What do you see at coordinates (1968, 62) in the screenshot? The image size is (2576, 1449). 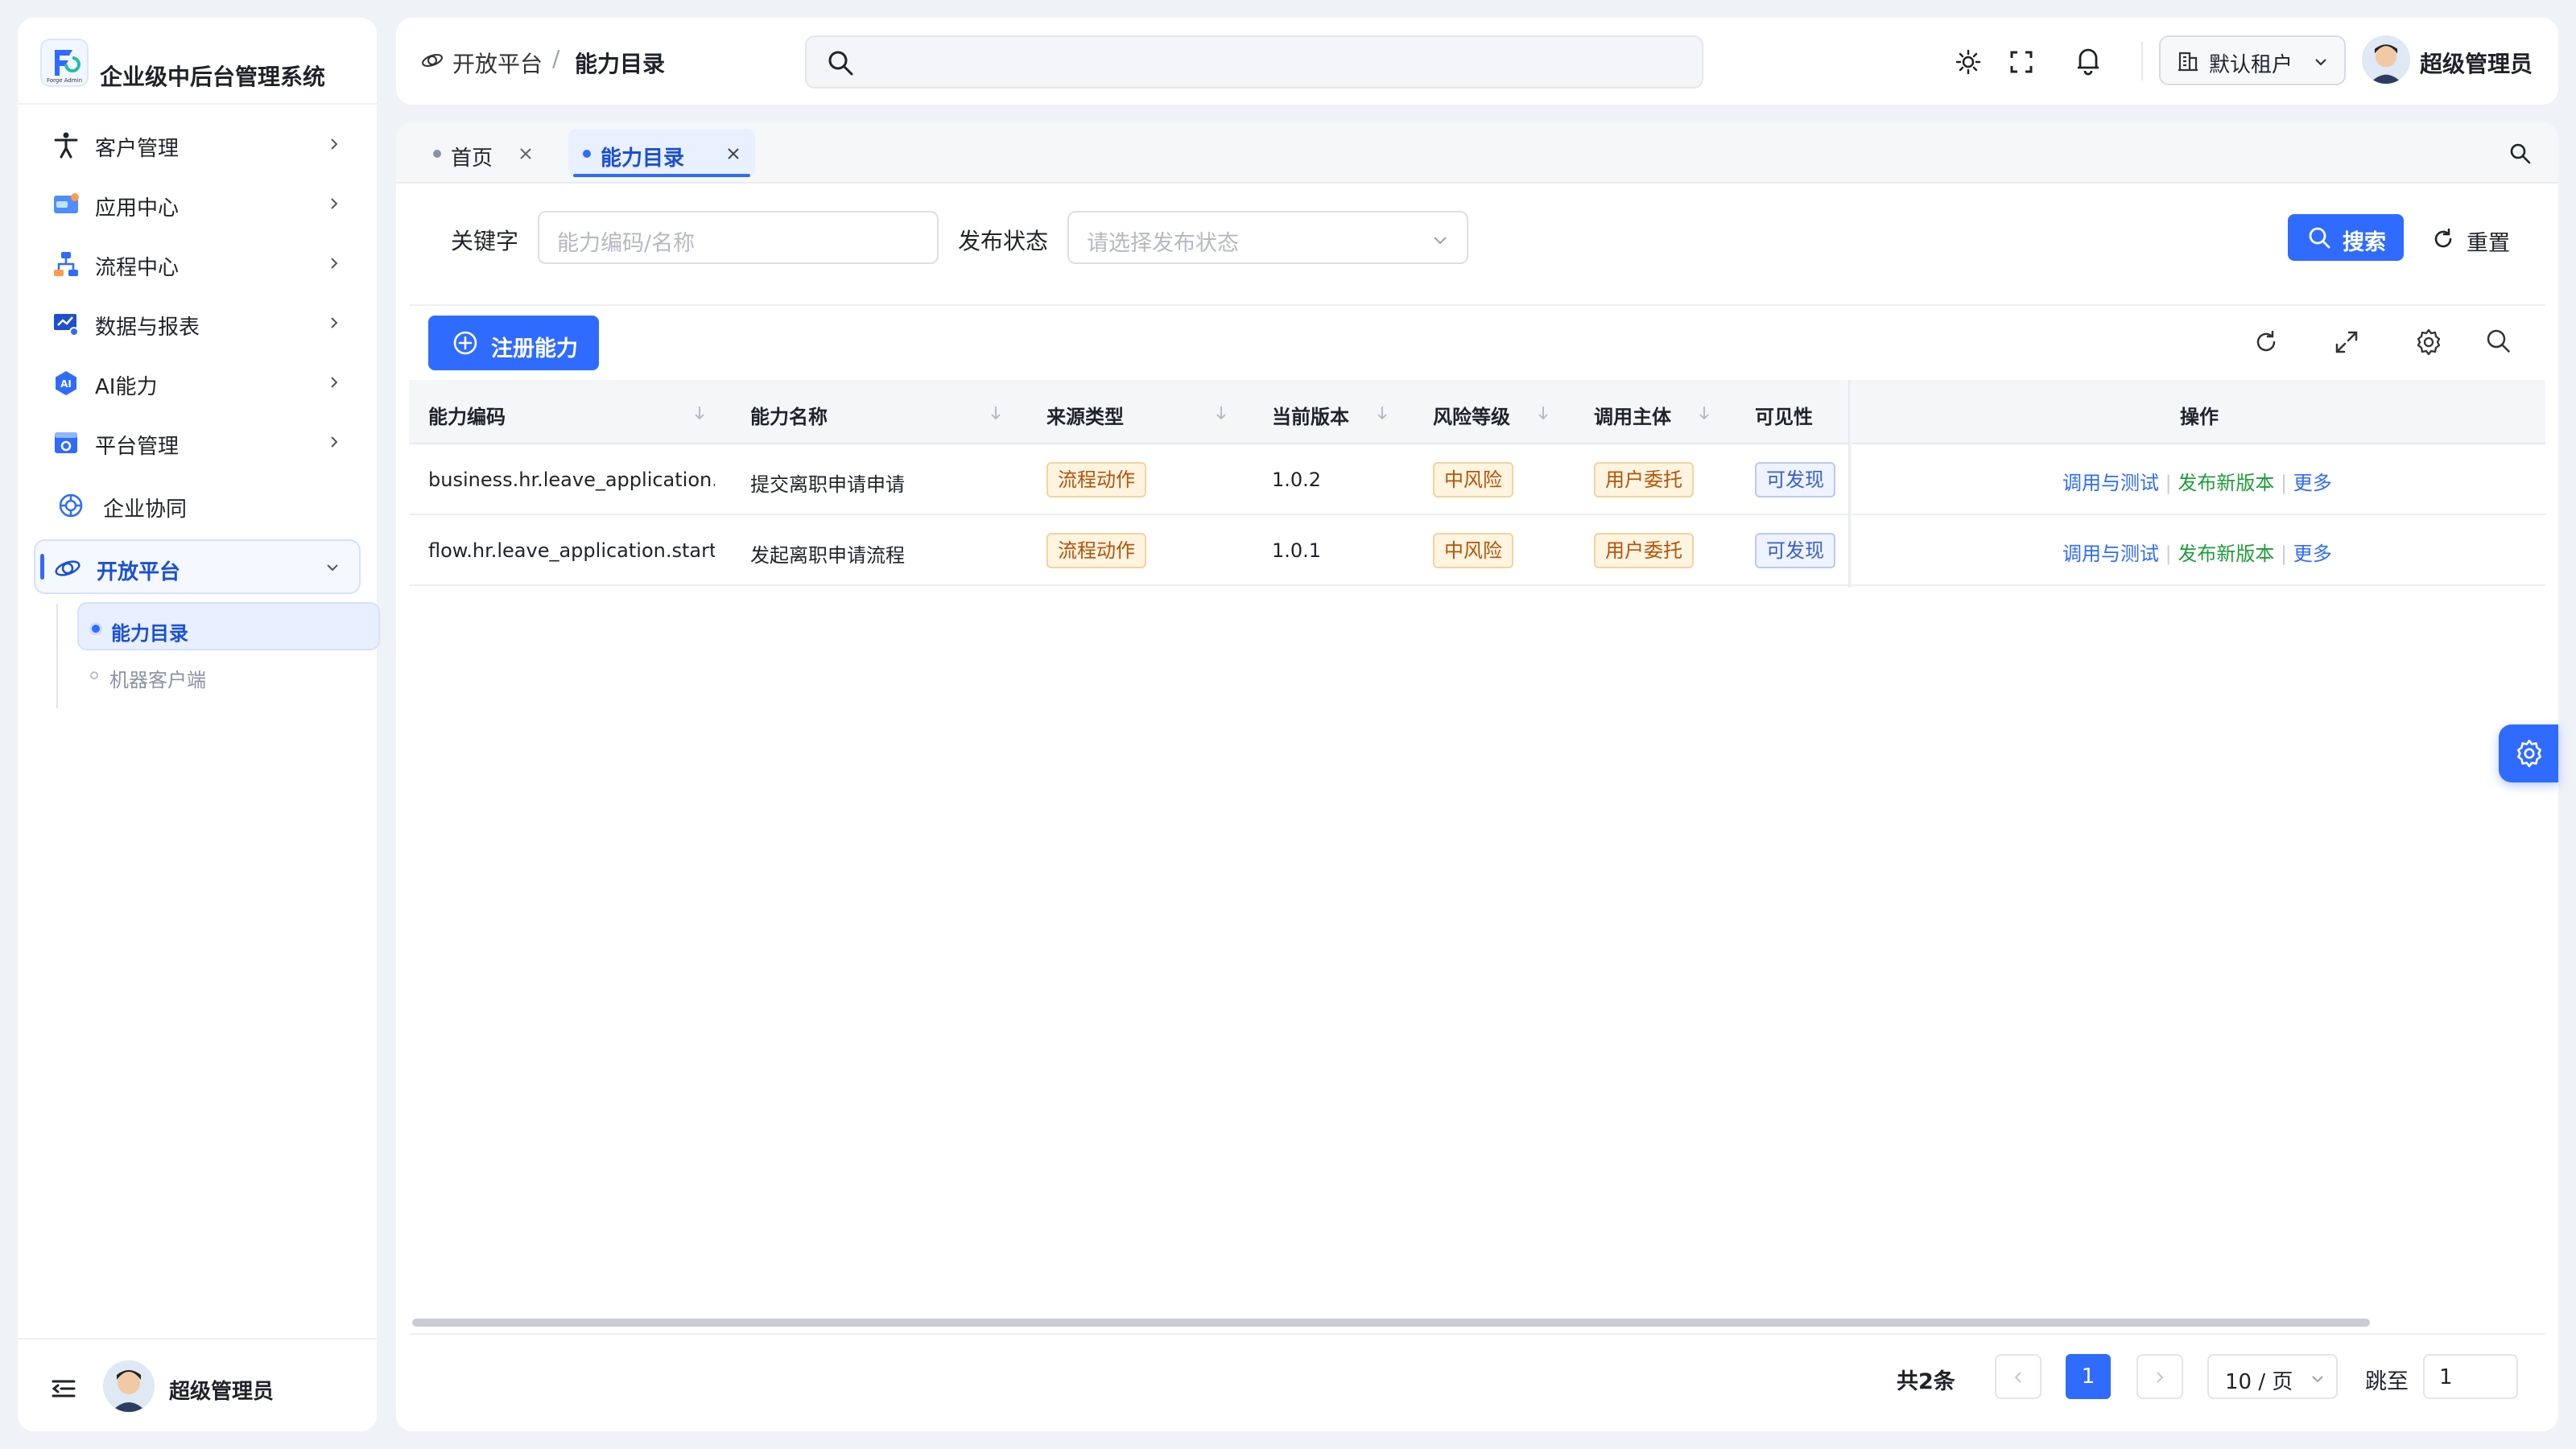 I see `theme-sun-icon` at bounding box center [1968, 62].